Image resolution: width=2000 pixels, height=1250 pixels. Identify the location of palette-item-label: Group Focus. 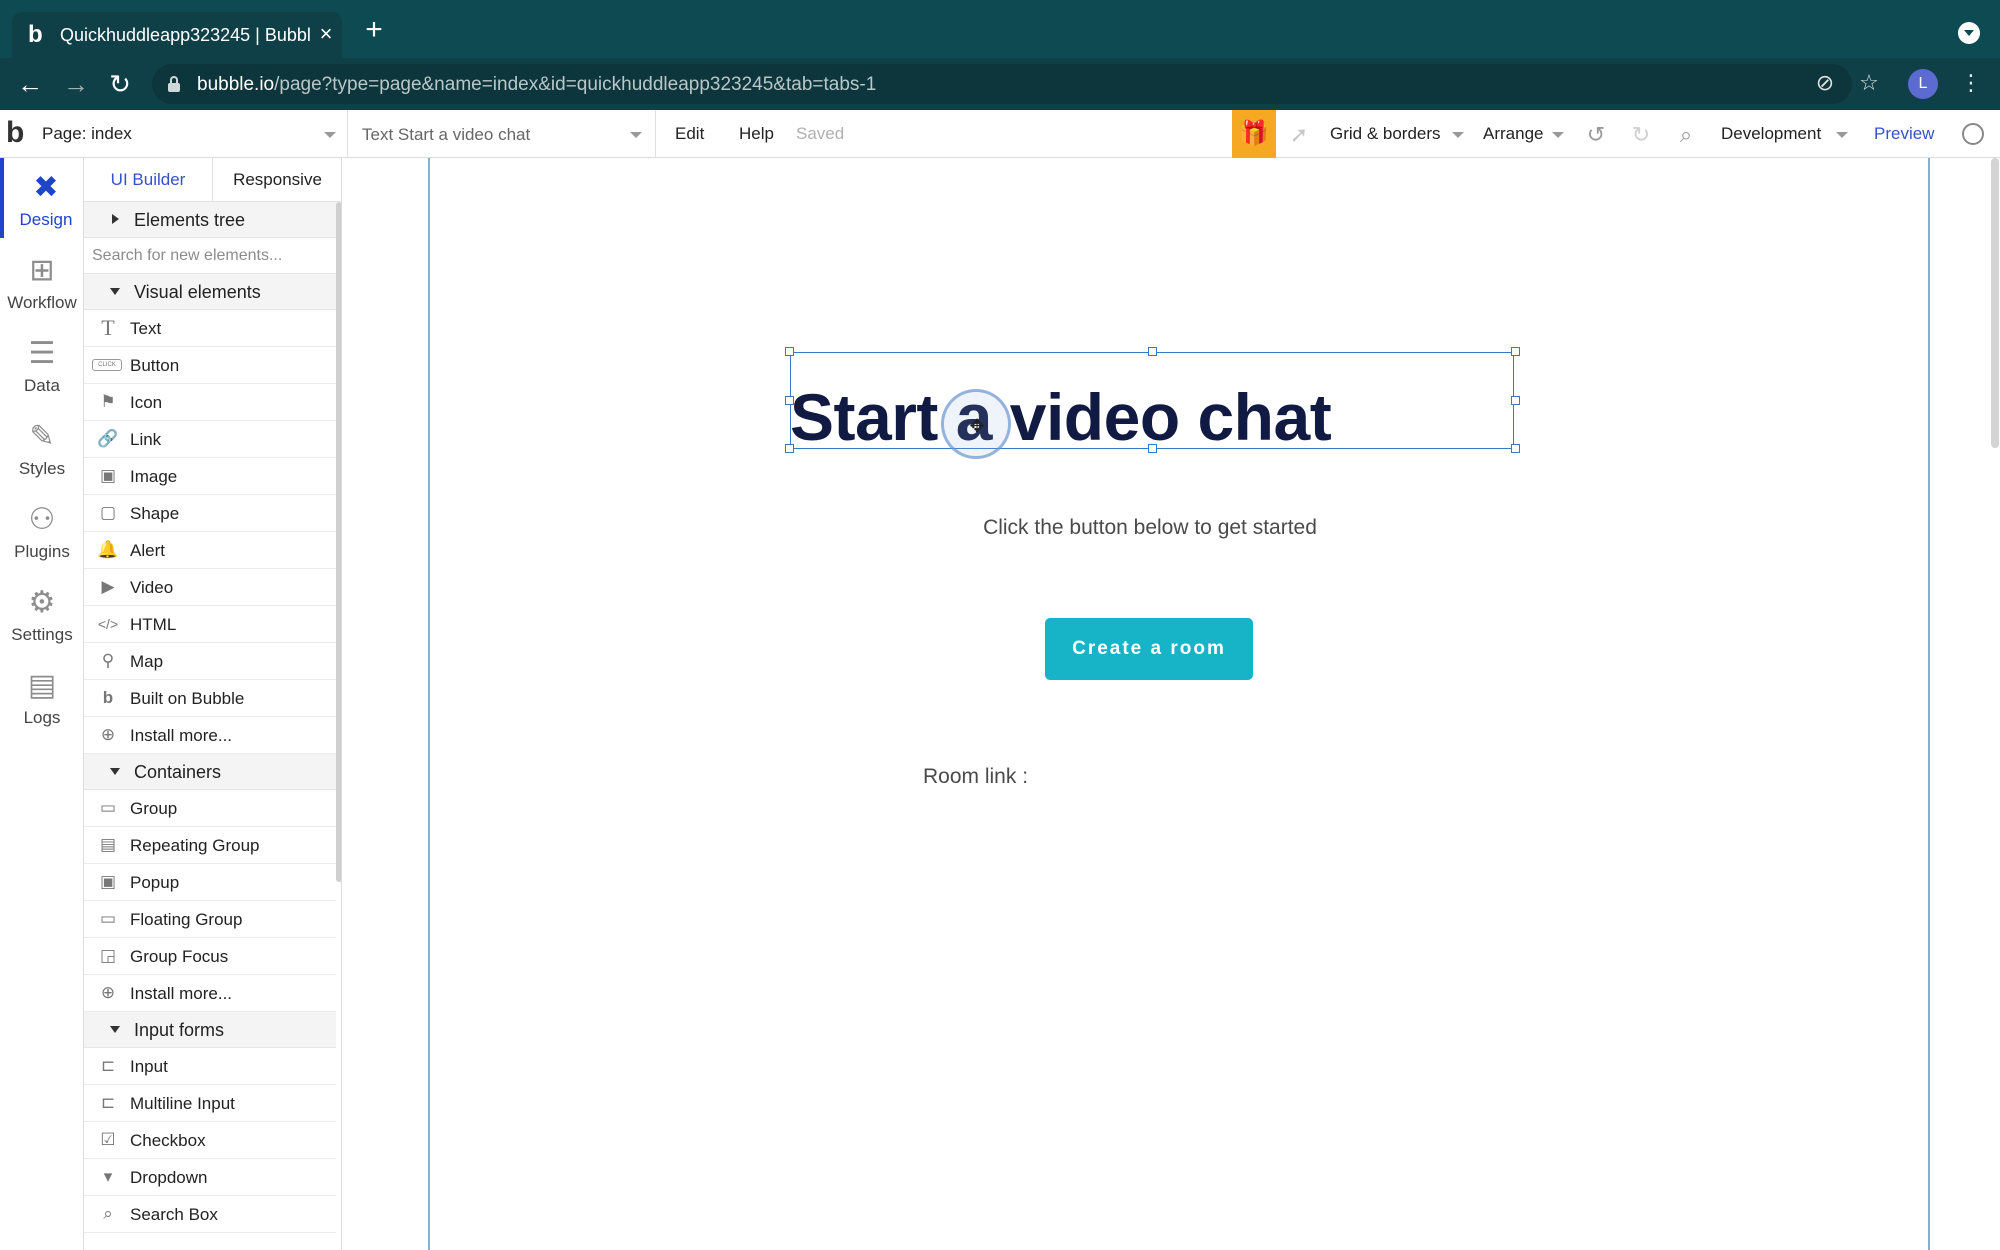
(179, 956).